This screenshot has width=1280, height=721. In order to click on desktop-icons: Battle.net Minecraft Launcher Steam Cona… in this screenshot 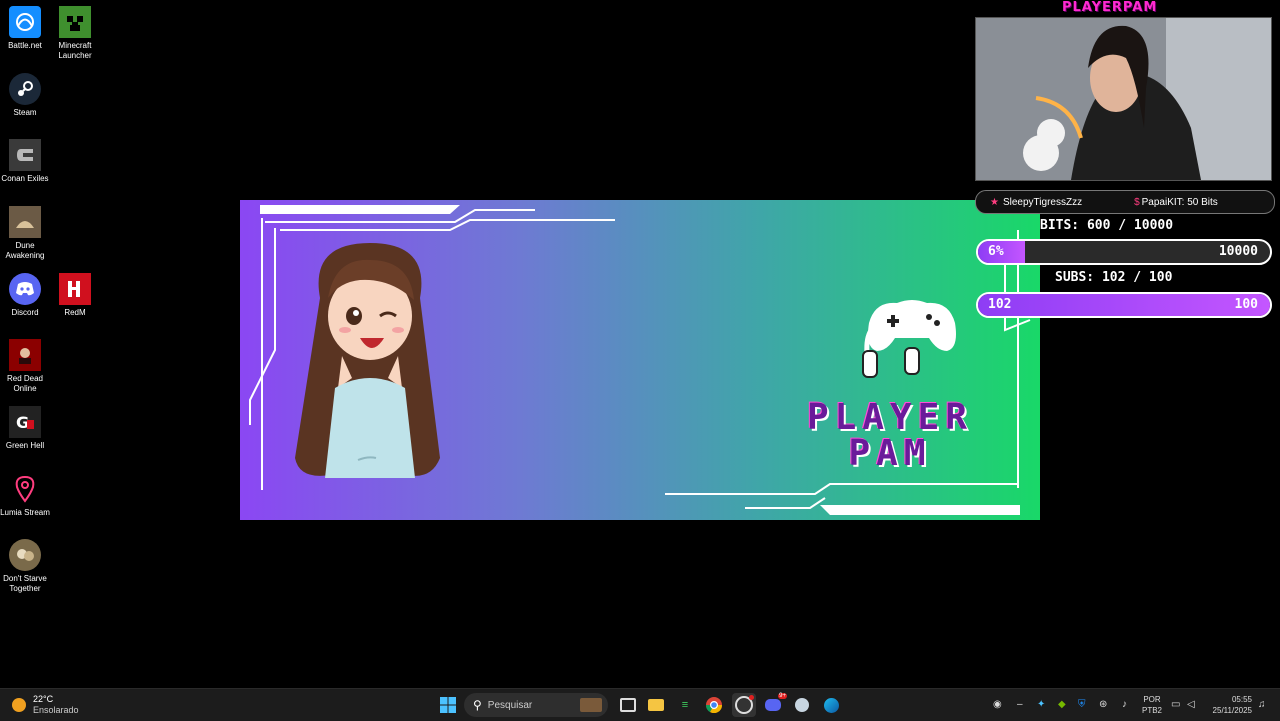, I will do `click(50, 344)`.